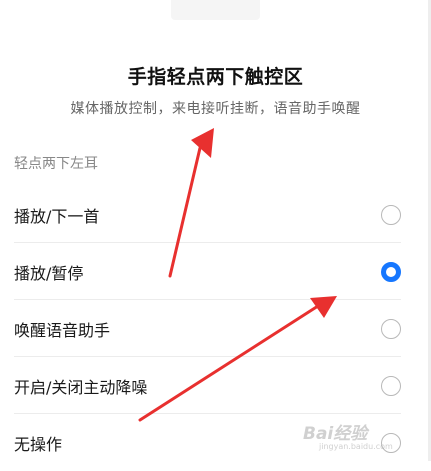  I want to click on section-label: 轻点两下左耳, so click(56, 164).